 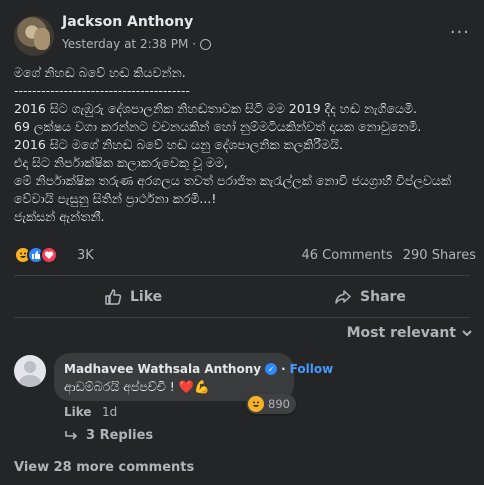 I want to click on comment-emojis: ❤️💪, so click(x=194, y=386).